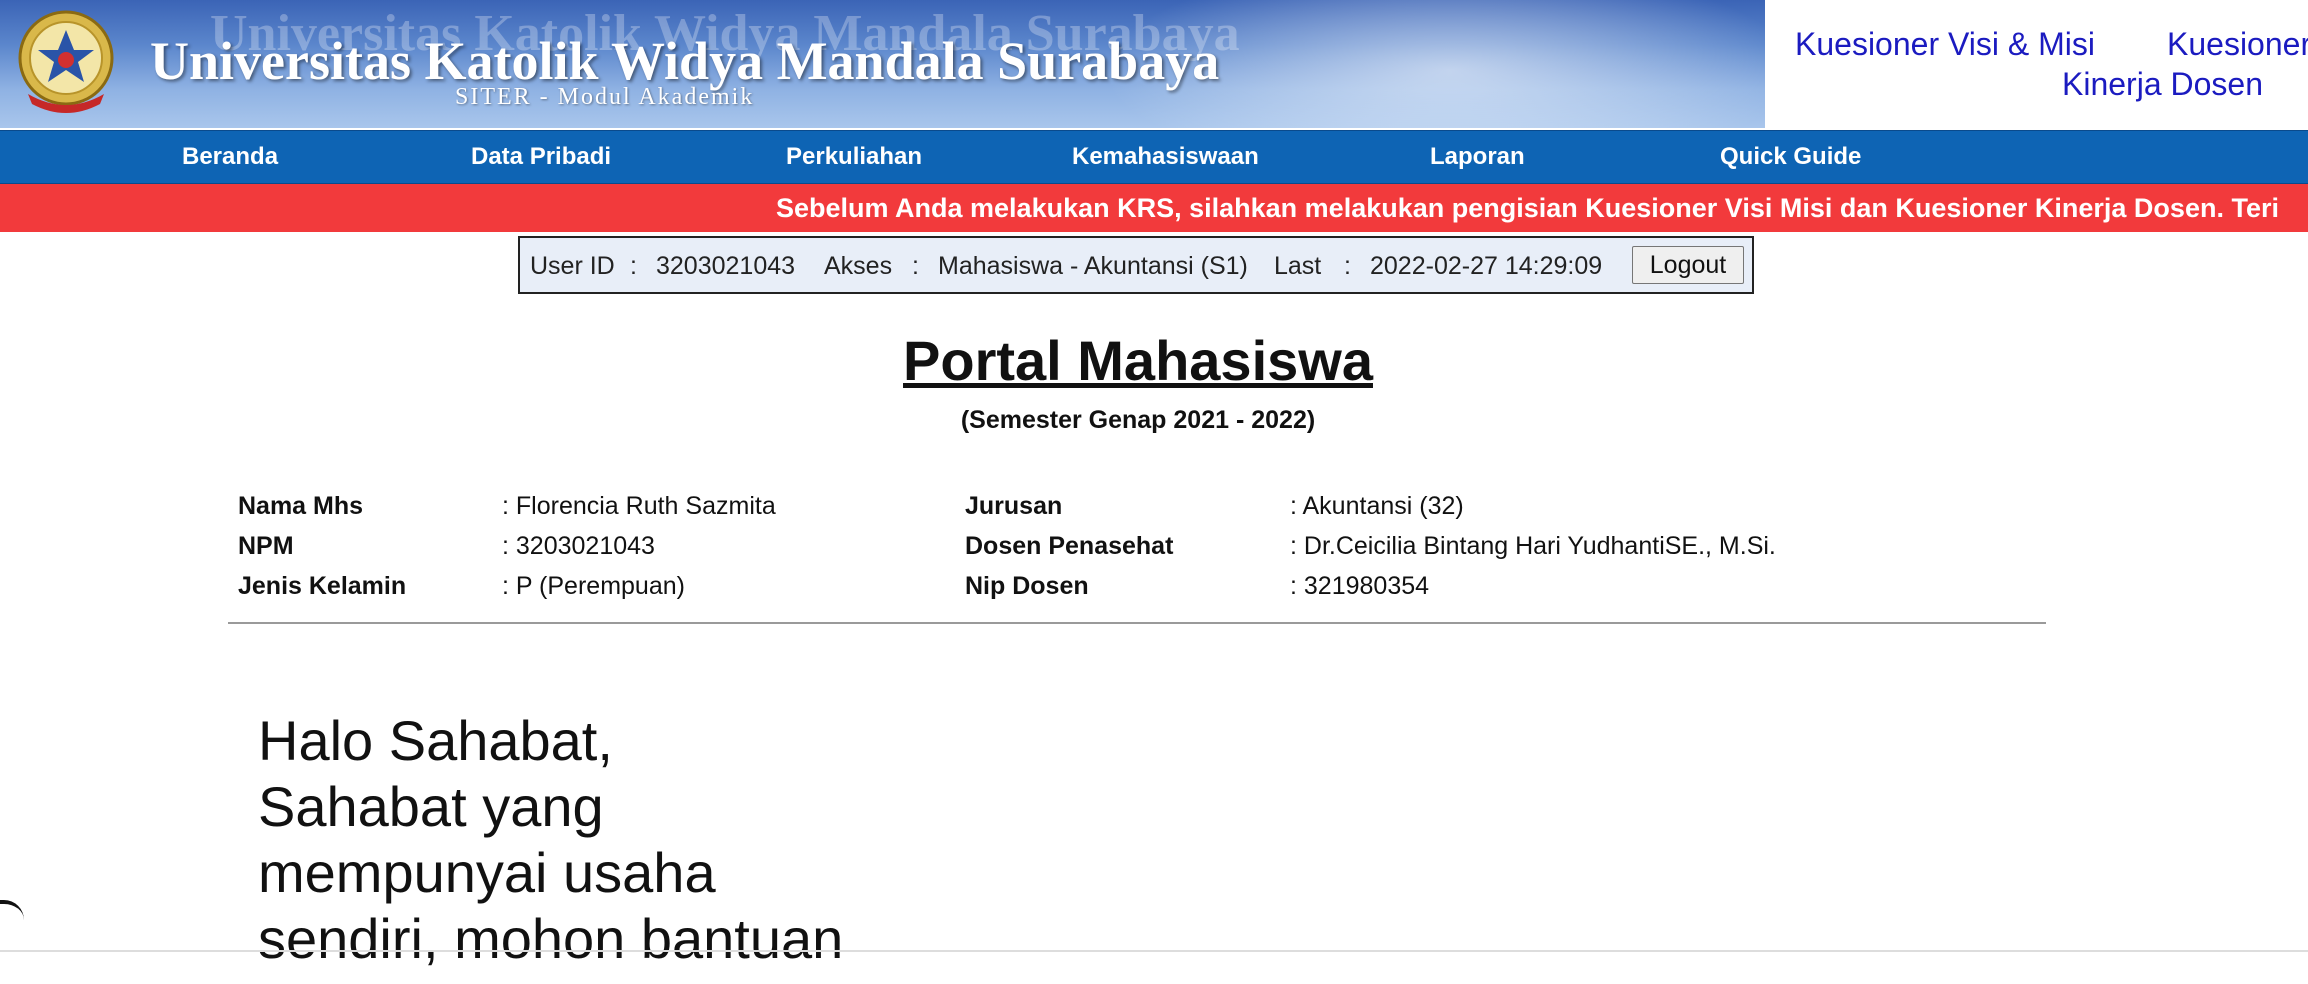  What do you see at coordinates (230, 157) in the screenshot?
I see `nav-item-beranda: Beranda` at bounding box center [230, 157].